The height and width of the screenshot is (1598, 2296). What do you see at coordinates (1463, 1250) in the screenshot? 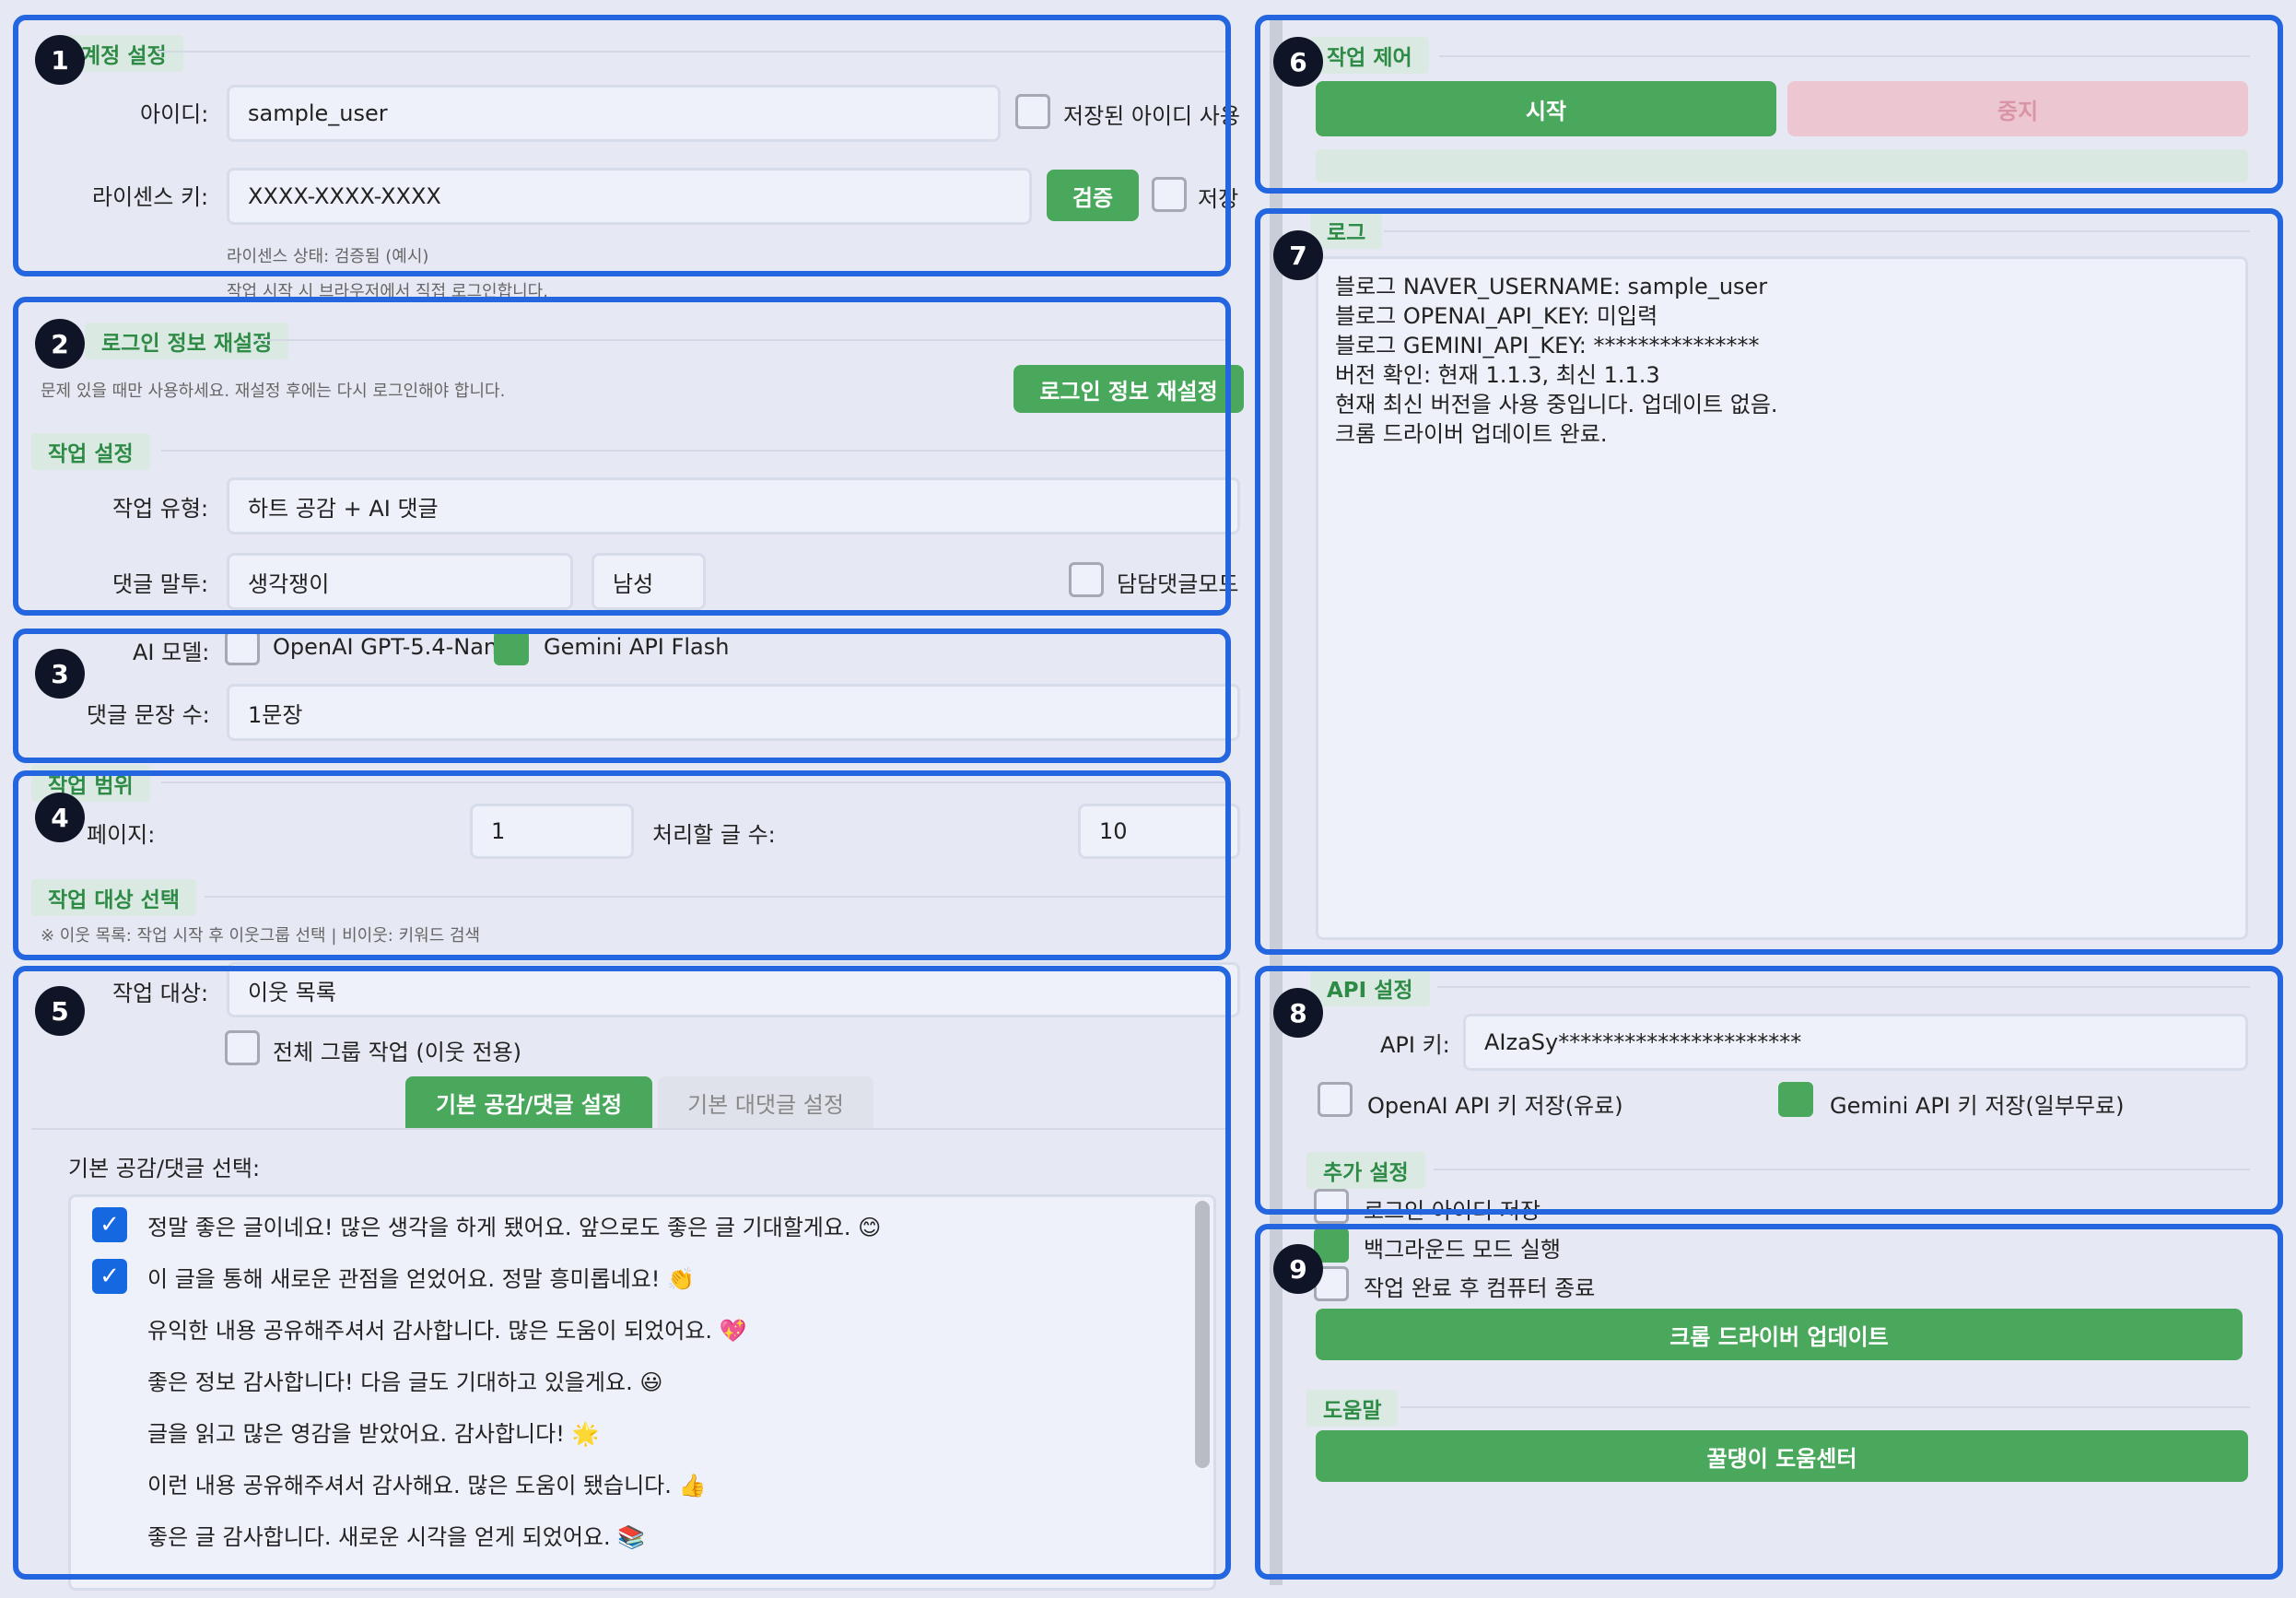
I see `background-mode-label: 백그라운드 모드 실행` at bounding box center [1463, 1250].